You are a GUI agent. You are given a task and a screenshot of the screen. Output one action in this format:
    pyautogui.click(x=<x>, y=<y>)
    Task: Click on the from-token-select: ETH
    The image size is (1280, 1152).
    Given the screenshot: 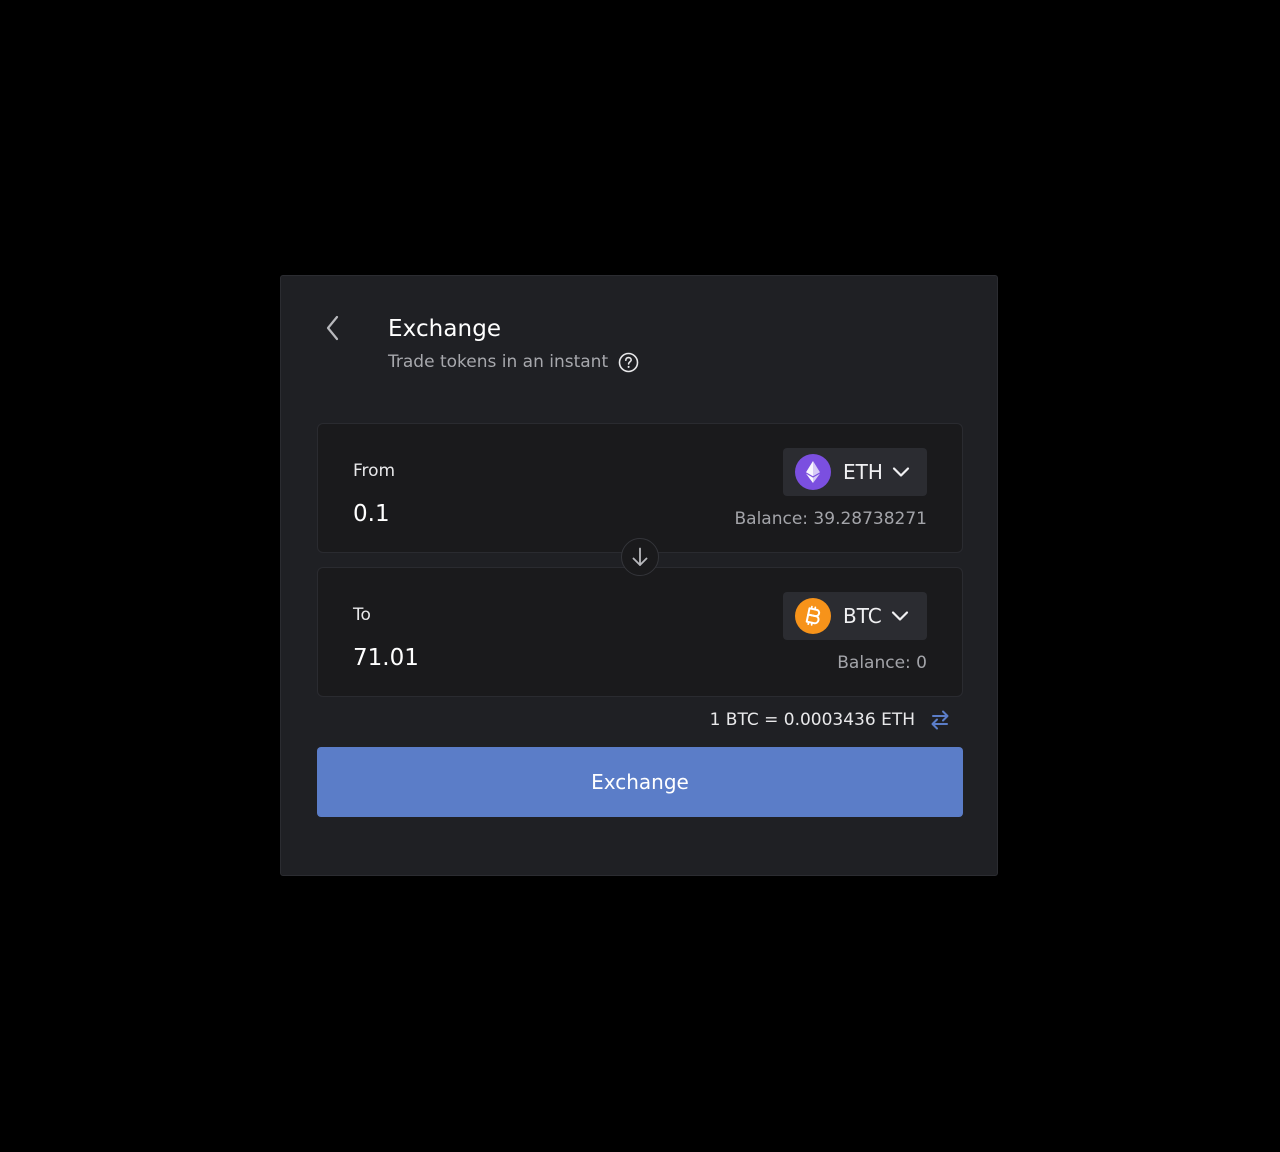 What is the action you would take?
    pyautogui.click(x=855, y=472)
    